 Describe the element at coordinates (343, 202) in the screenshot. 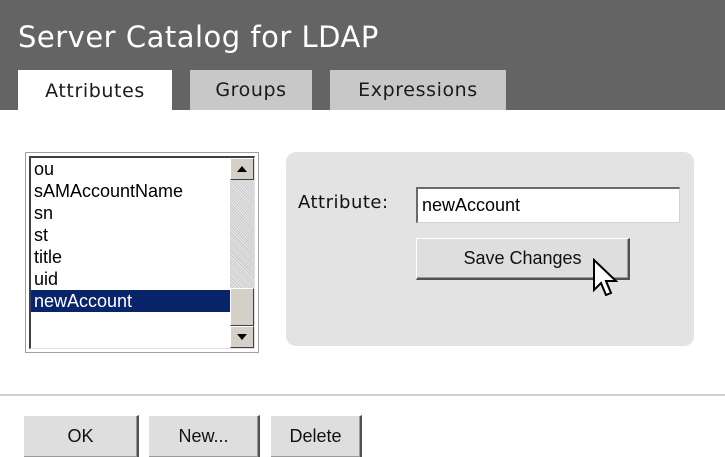

I see `attribute-label: Attribute:` at that location.